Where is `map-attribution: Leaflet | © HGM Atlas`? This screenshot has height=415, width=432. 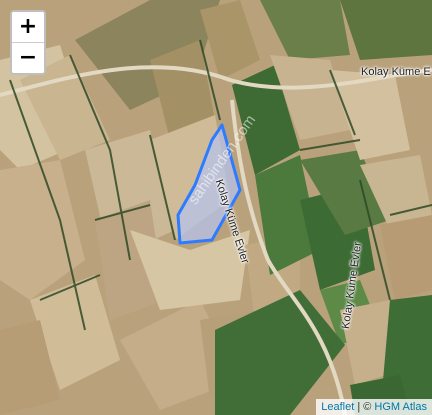 map-attribution: Leaflet | © HGM Atlas is located at coordinates (374, 407).